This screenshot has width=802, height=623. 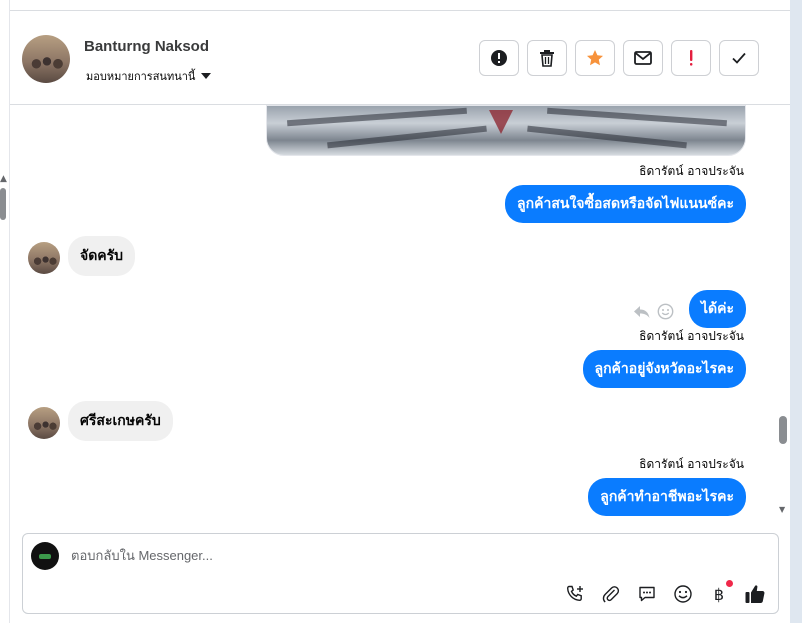 What do you see at coordinates (3, 204) in the screenshot?
I see `left-scrollbar-thumb` at bounding box center [3, 204].